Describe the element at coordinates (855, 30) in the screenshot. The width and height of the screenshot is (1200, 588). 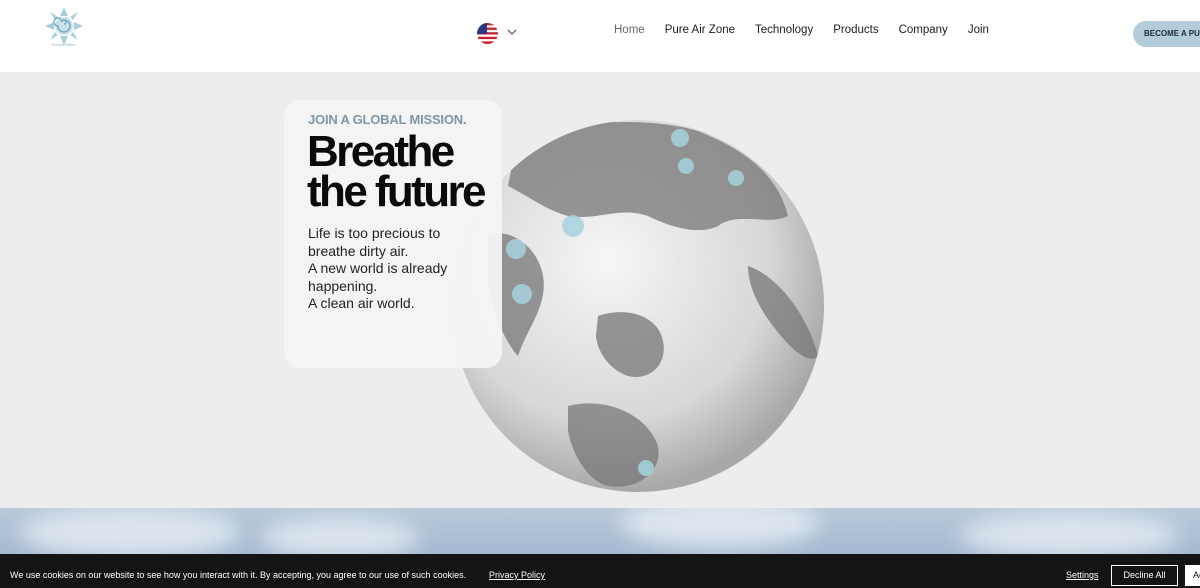
I see `nav-products: Products` at that location.